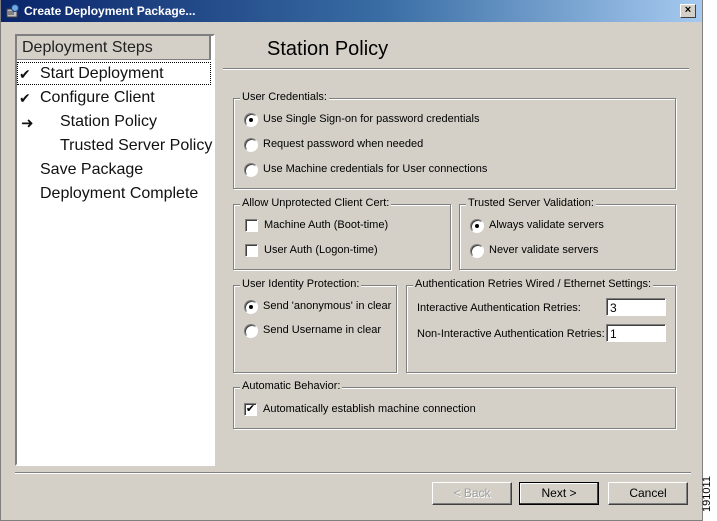  Describe the element at coordinates (636, 333) in the screenshot. I see `noninteractive-retries-input: 1` at that location.